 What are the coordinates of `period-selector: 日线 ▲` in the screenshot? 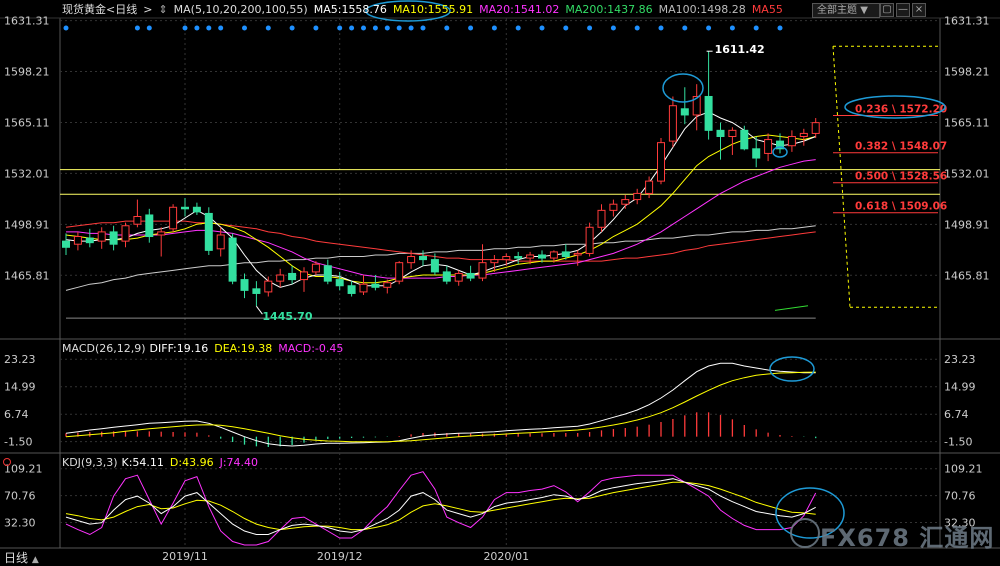 It's located at (21, 557).